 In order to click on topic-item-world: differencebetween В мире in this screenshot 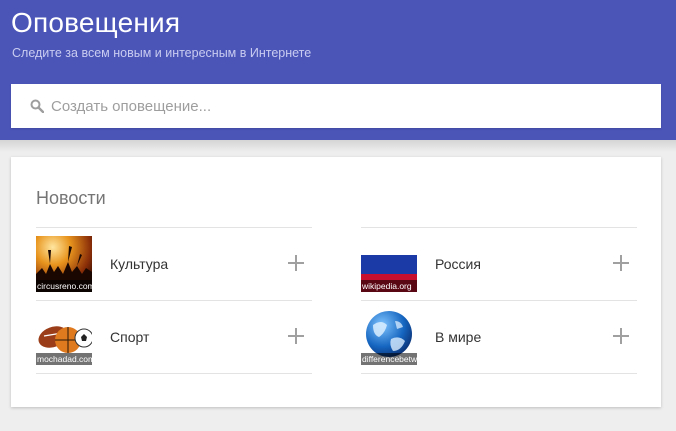, I will do `click(499, 337)`.